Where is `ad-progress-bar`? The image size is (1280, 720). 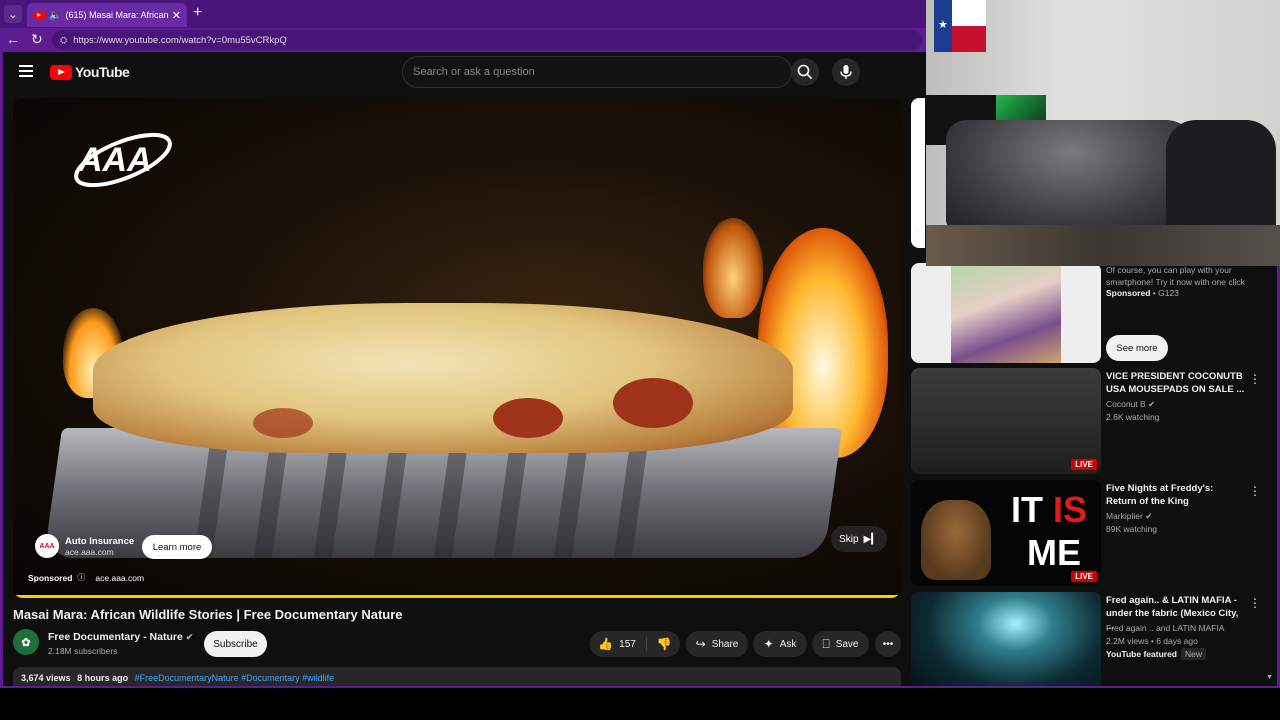
ad-progress-bar is located at coordinates (457, 596).